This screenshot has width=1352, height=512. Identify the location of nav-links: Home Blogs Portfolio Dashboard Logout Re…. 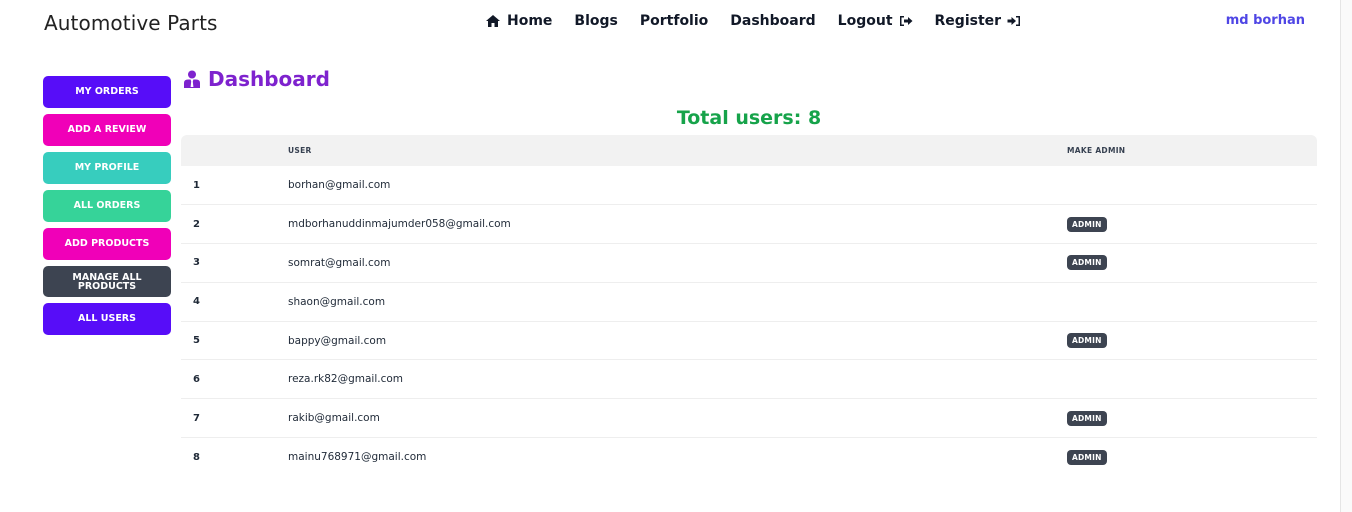
(764, 21).